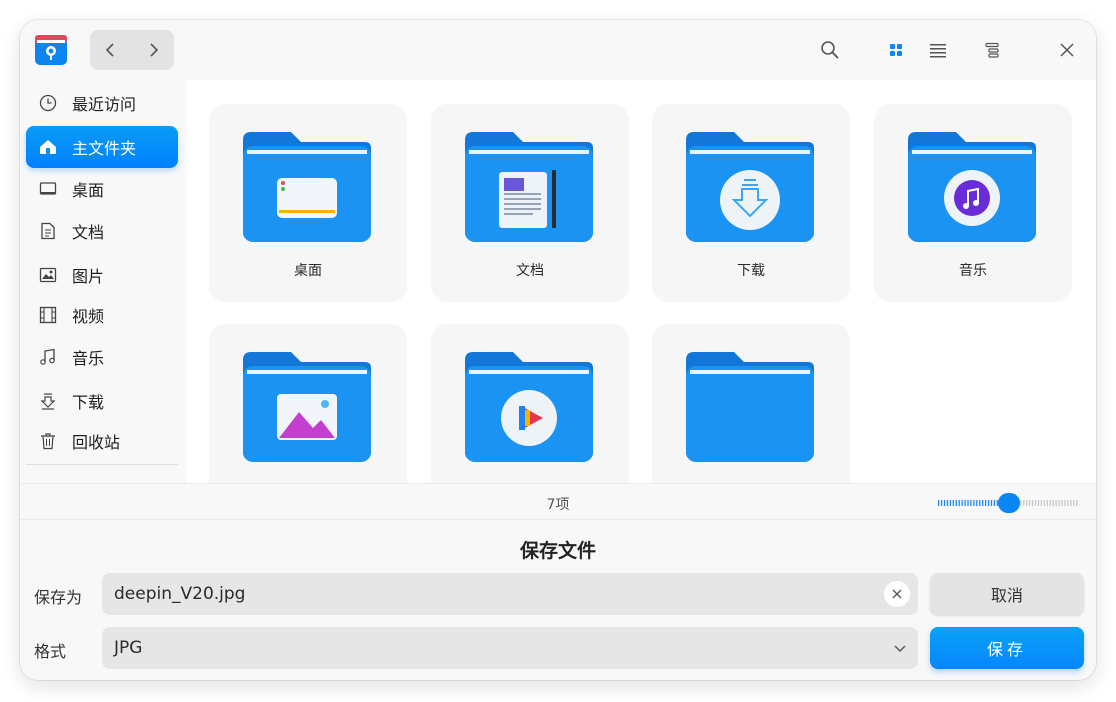 The image size is (1116, 702). Describe the element at coordinates (48, 357) in the screenshot. I see `music-icon` at that location.